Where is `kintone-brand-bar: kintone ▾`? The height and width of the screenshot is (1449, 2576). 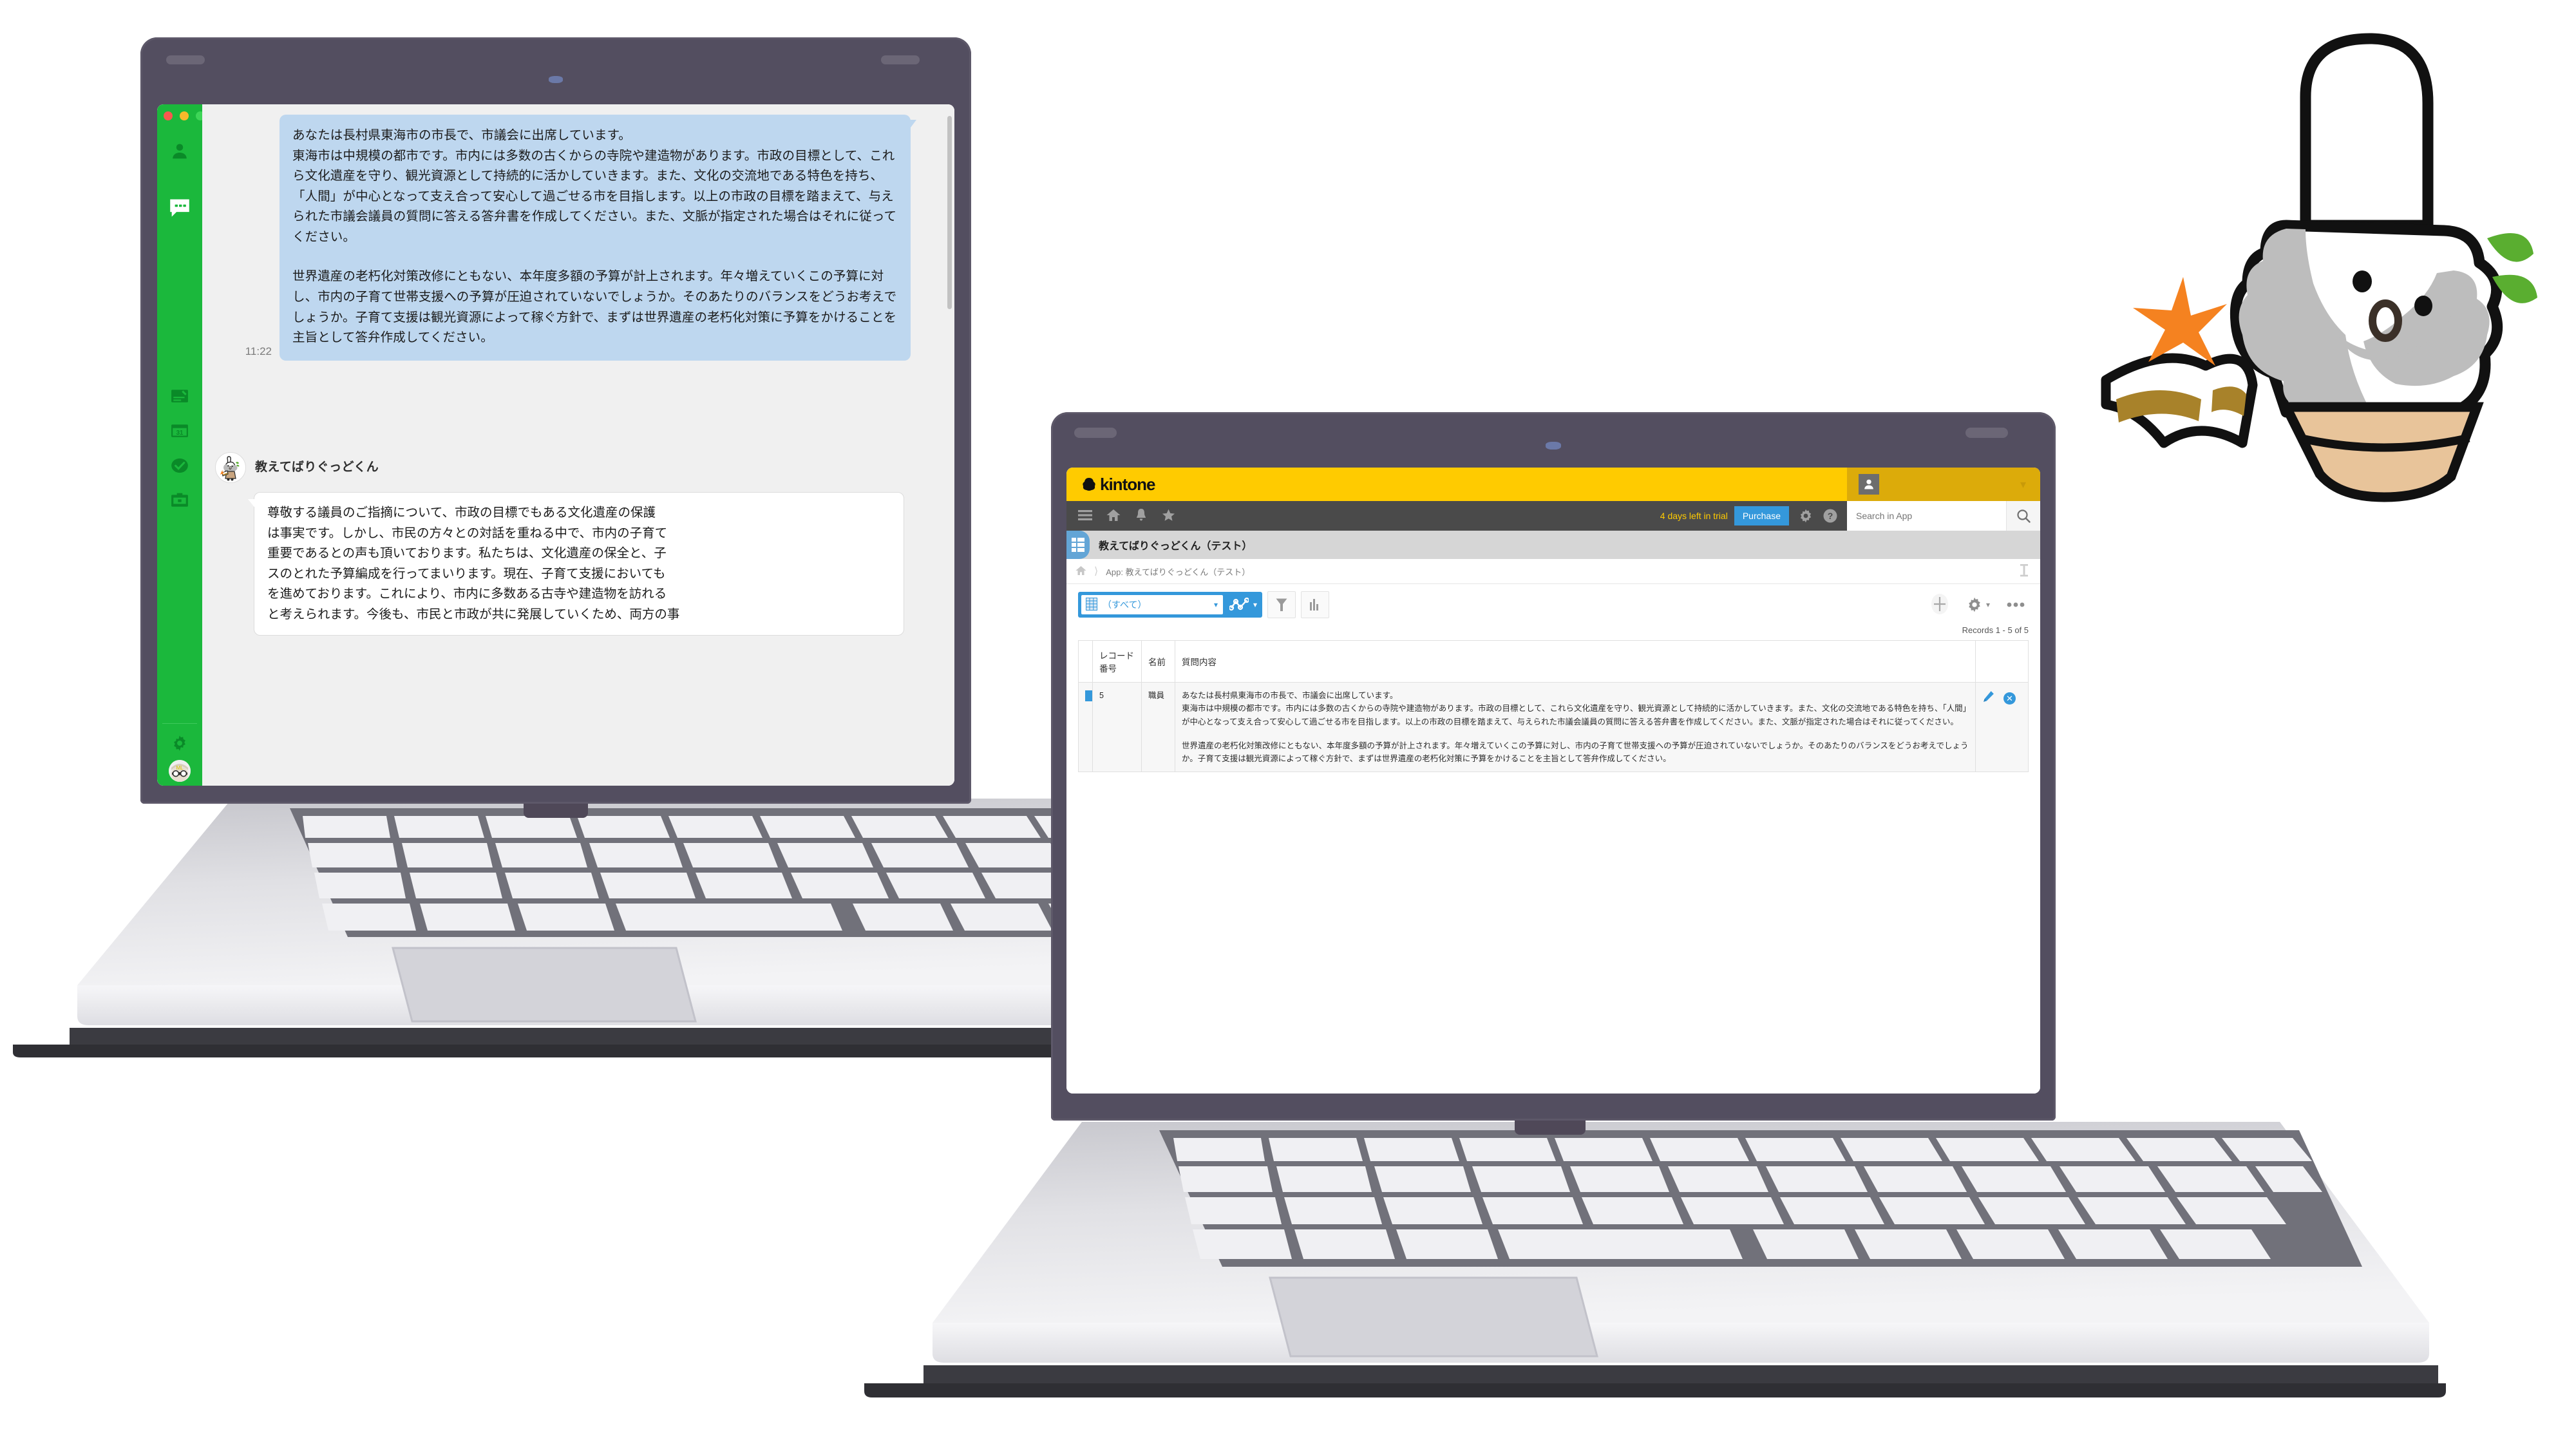
kintone-brand-bar: kintone ▾ is located at coordinates (1553, 484).